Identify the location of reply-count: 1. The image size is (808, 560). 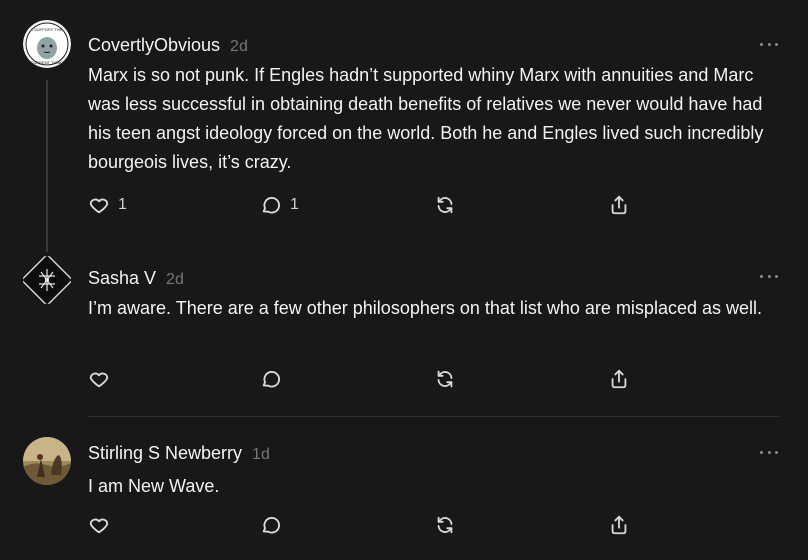
(294, 204).